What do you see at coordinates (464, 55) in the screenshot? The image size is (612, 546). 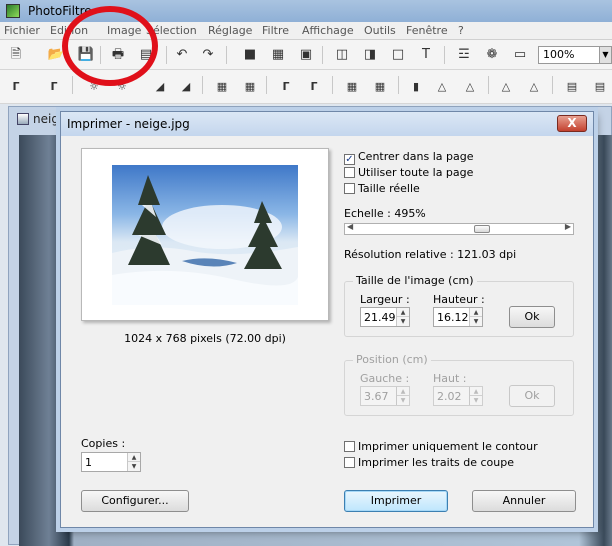 I see `tree-structure-icon: ☲` at bounding box center [464, 55].